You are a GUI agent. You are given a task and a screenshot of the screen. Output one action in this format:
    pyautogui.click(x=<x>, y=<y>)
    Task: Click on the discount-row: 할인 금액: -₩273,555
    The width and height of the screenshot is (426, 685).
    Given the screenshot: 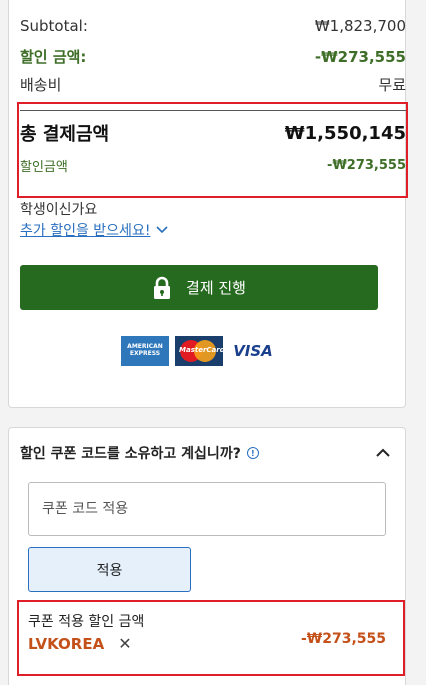 What is the action you would take?
    pyautogui.click(x=213, y=56)
    